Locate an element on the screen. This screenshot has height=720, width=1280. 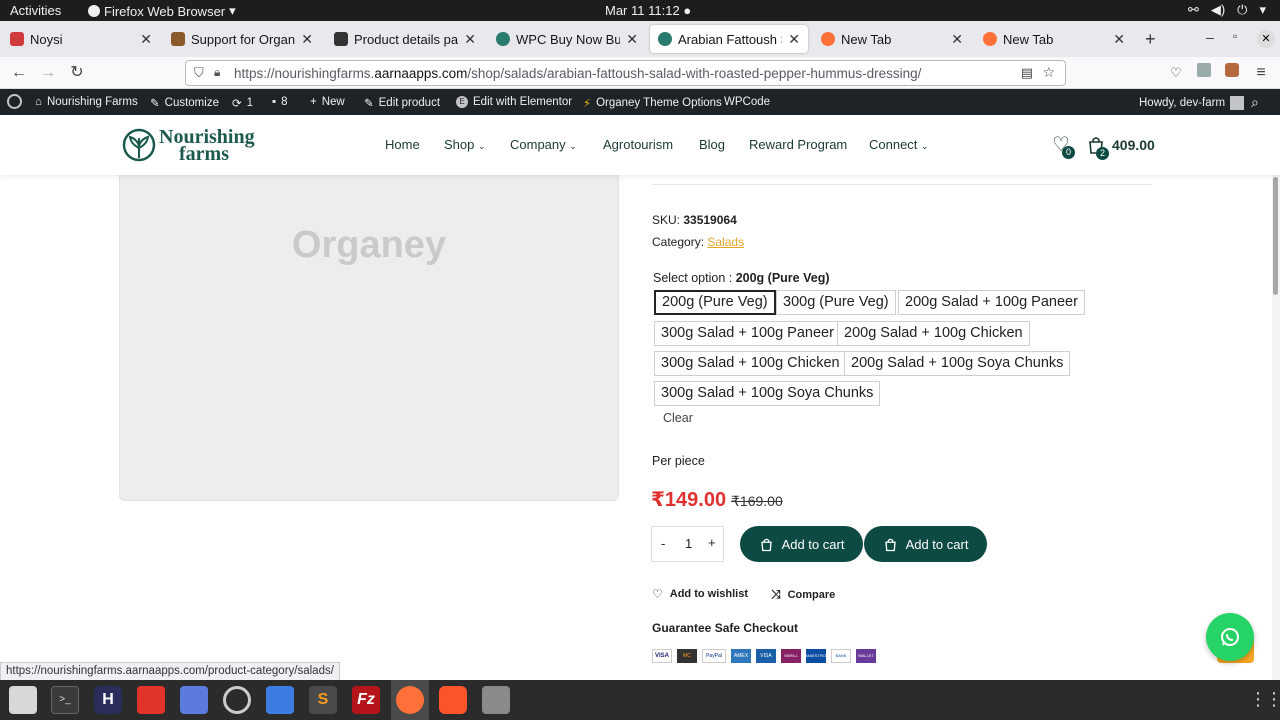
minimize-icon: – is located at coordinates (1210, 37).